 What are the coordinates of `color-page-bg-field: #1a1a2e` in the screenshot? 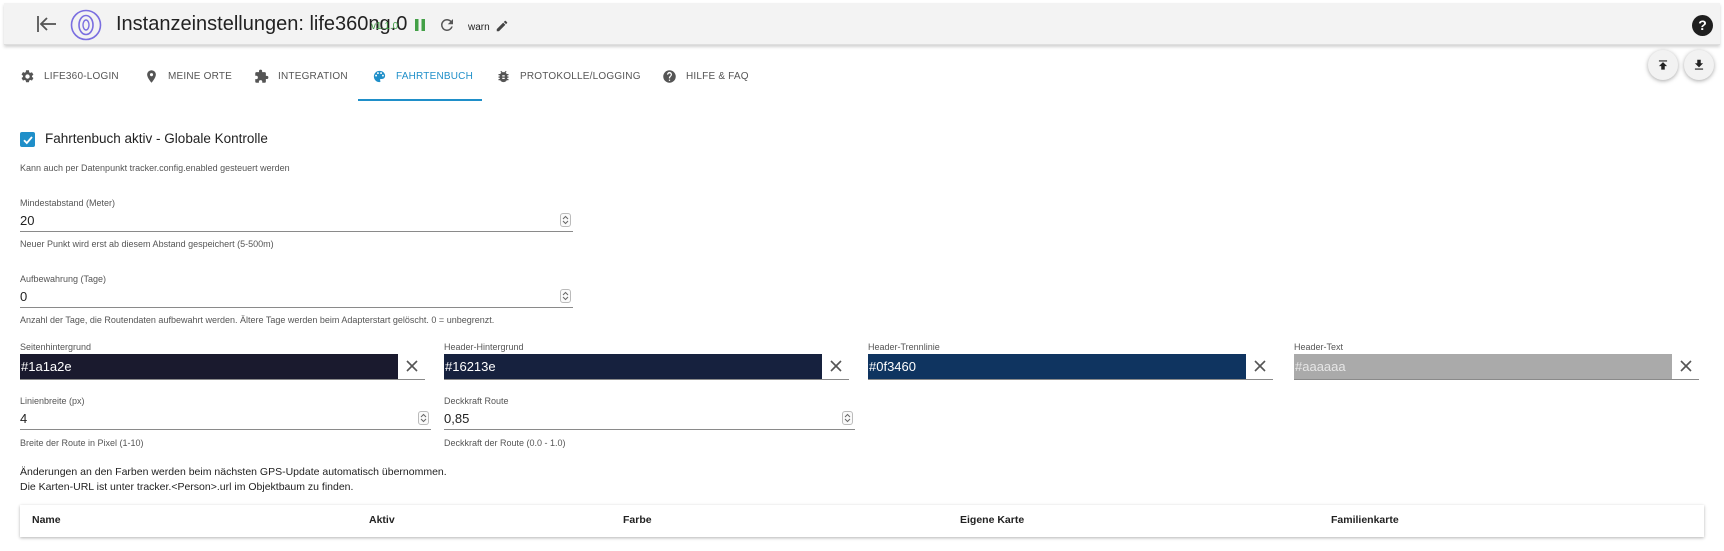 It's located at (222, 367).